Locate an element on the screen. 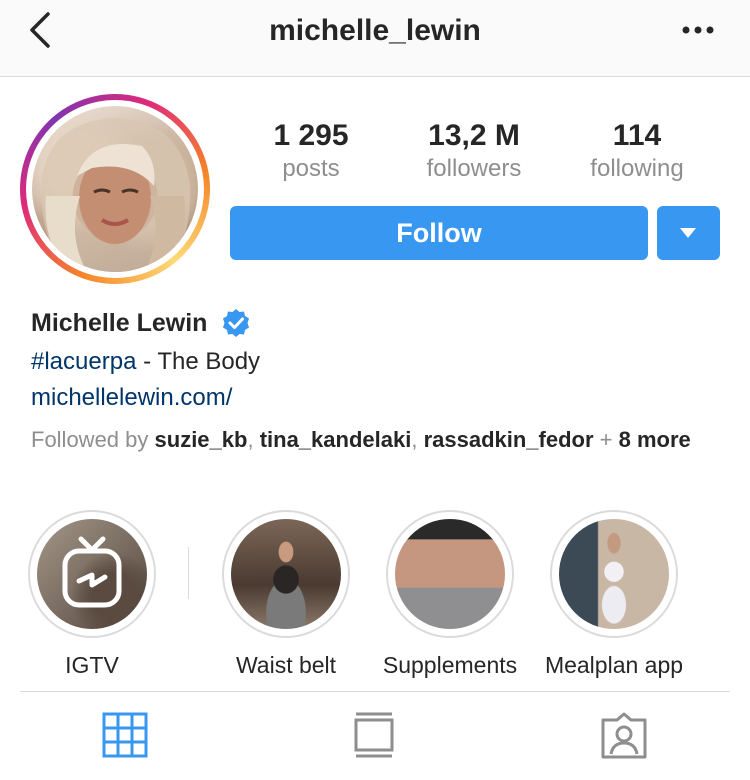 This screenshot has height=780, width=750. username-title: michelle_lewin is located at coordinates (375, 30).